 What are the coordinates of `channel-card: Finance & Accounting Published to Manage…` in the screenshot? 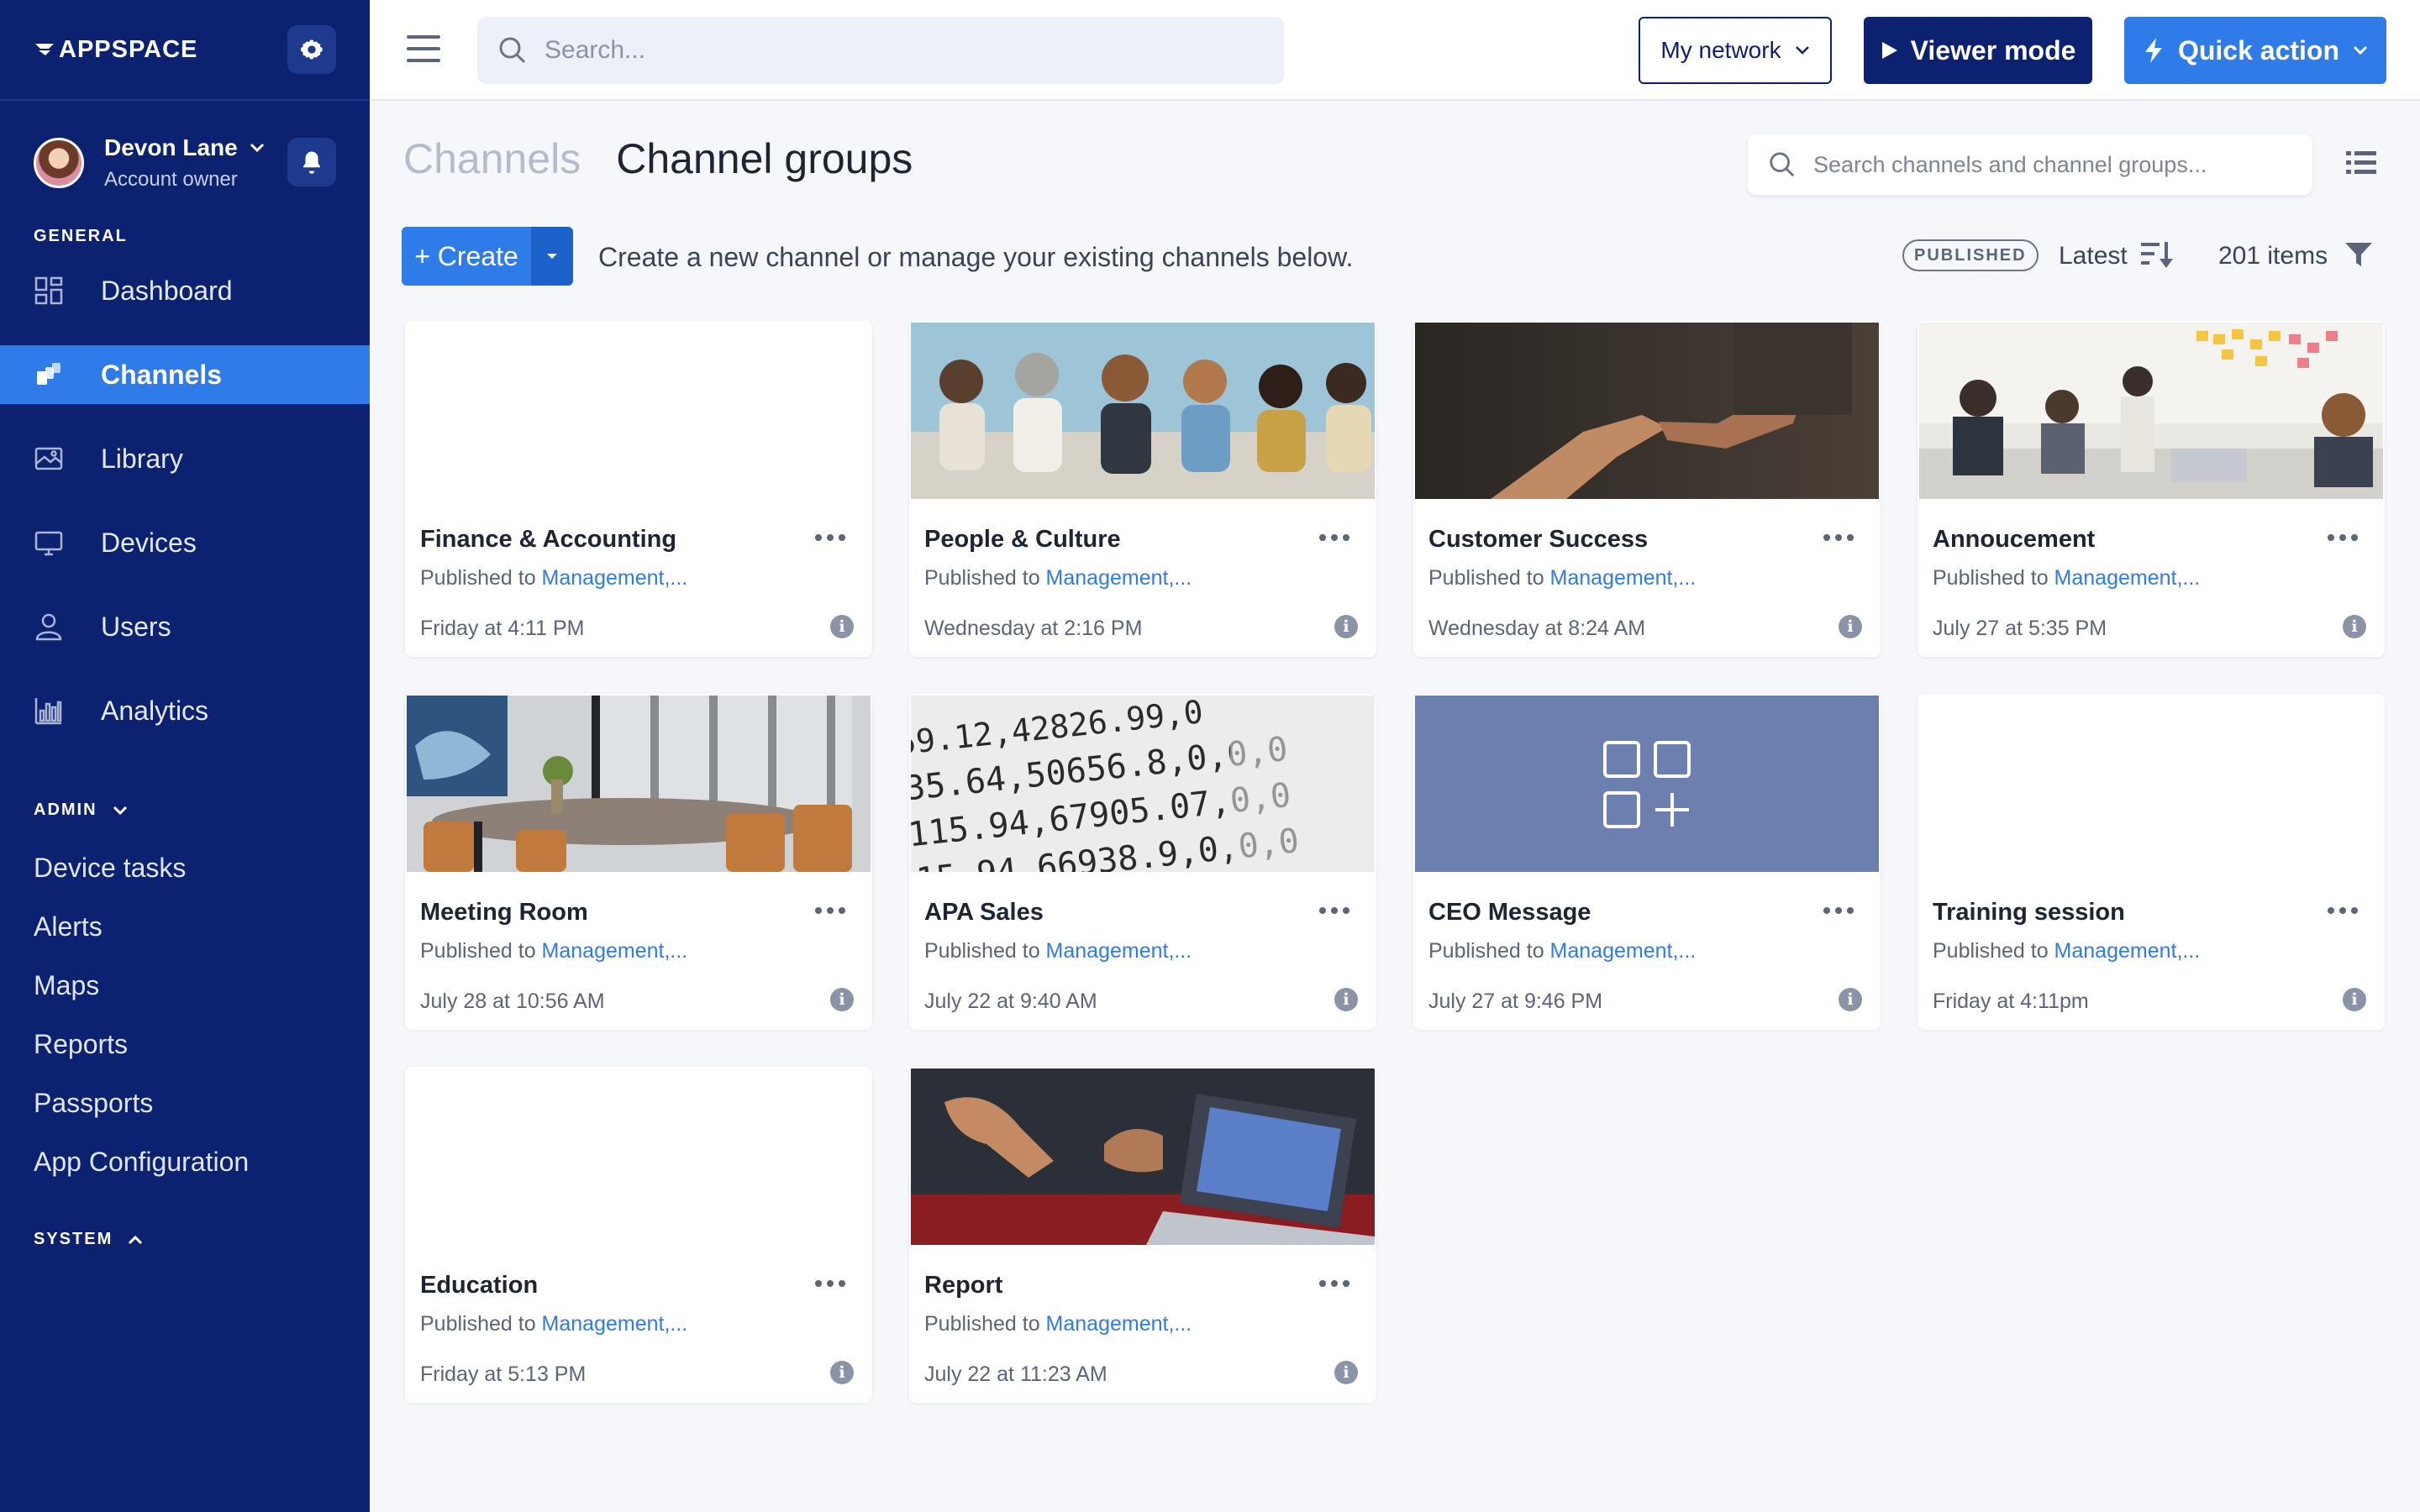 It's located at (638, 489).